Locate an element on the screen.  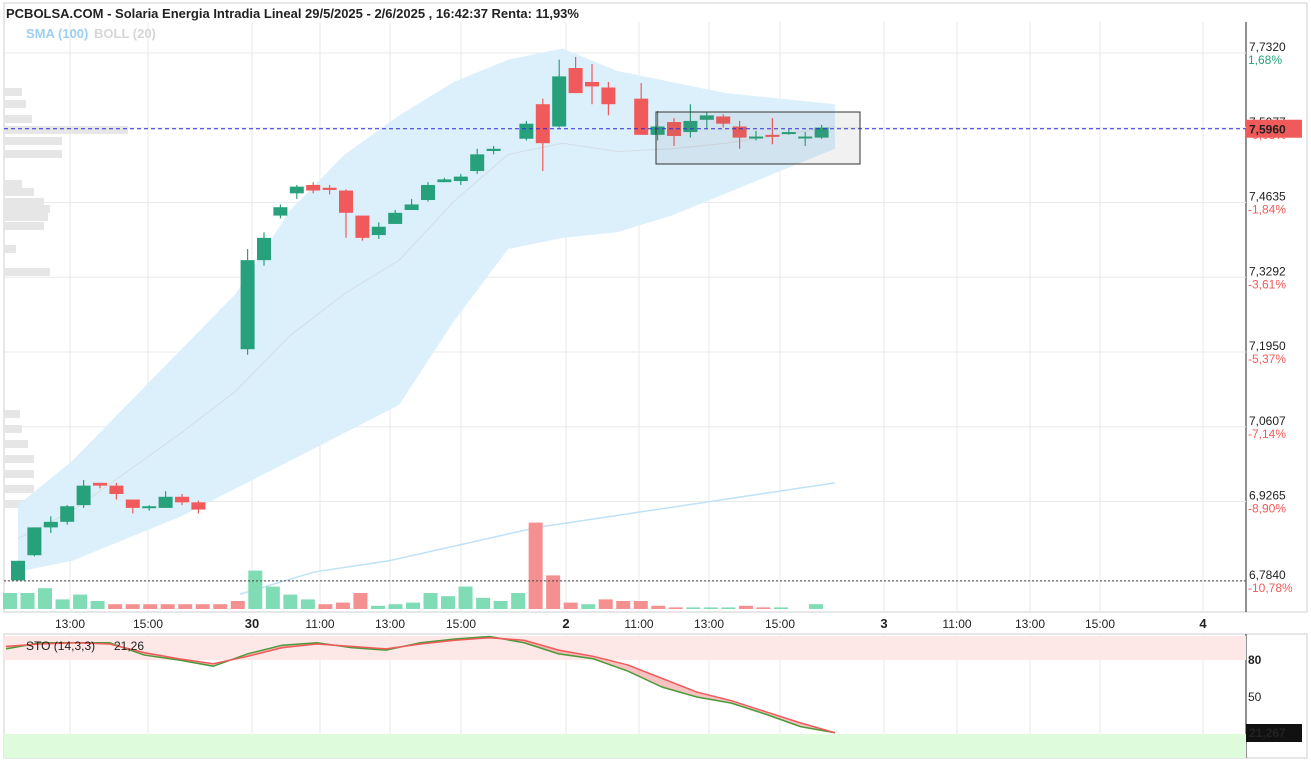
time-tick-label: 3 is located at coordinates (883, 623).